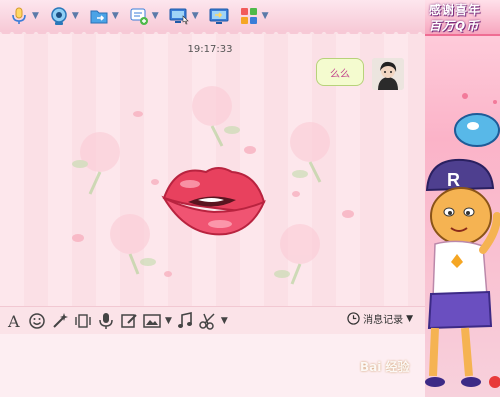  I want to click on input-toolbar: A ▼ ▼ 消息记录 ▼, so click(212, 320).